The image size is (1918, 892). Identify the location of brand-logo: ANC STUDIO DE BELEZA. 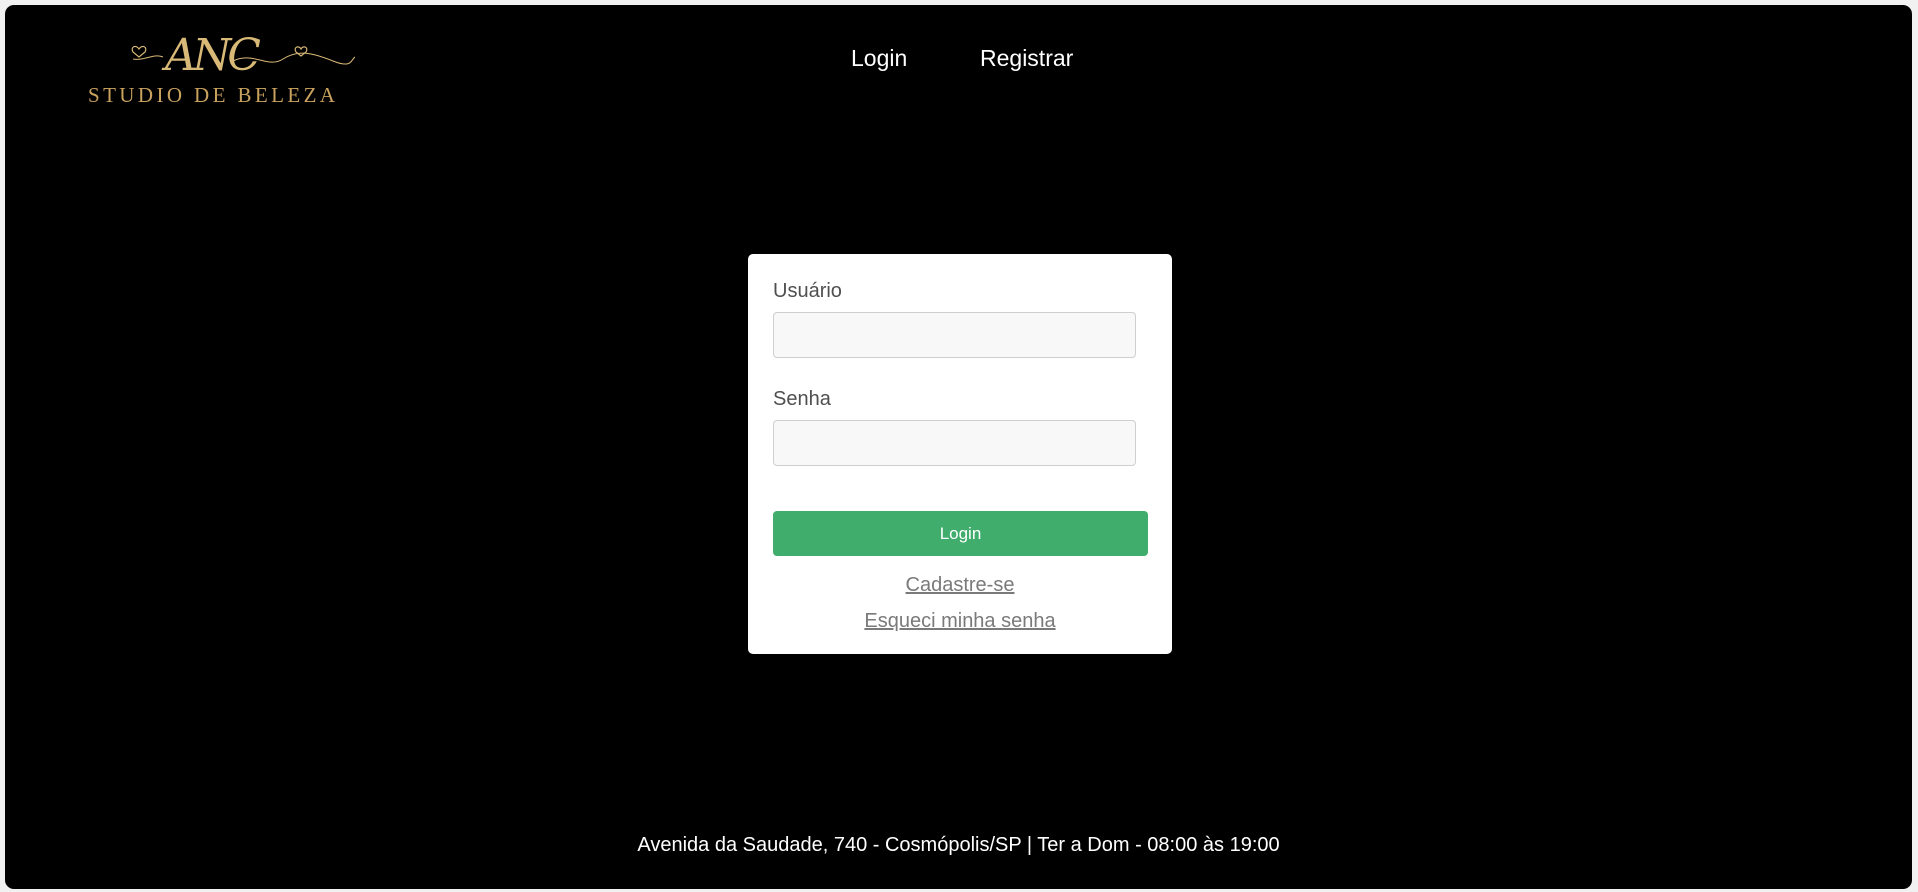
(221, 70).